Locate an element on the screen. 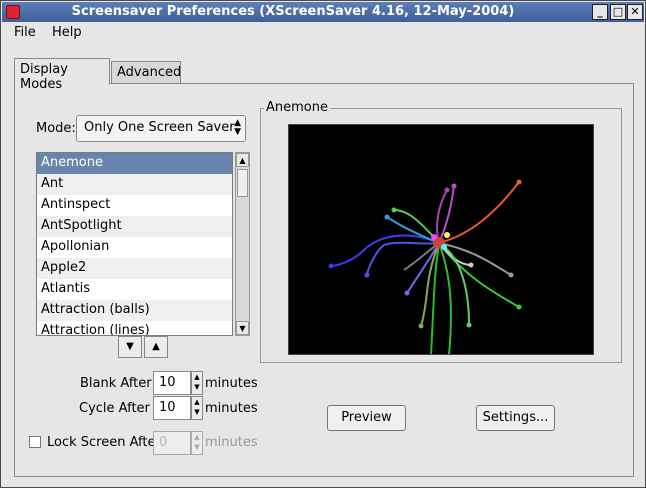  list-item: Antinspect is located at coordinates (134, 205).